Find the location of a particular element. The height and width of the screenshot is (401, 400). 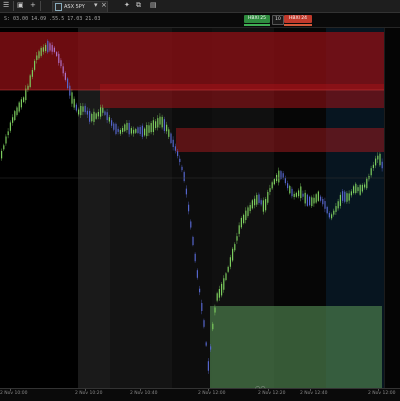

settings-icon: ✦ is located at coordinates (127, 5).